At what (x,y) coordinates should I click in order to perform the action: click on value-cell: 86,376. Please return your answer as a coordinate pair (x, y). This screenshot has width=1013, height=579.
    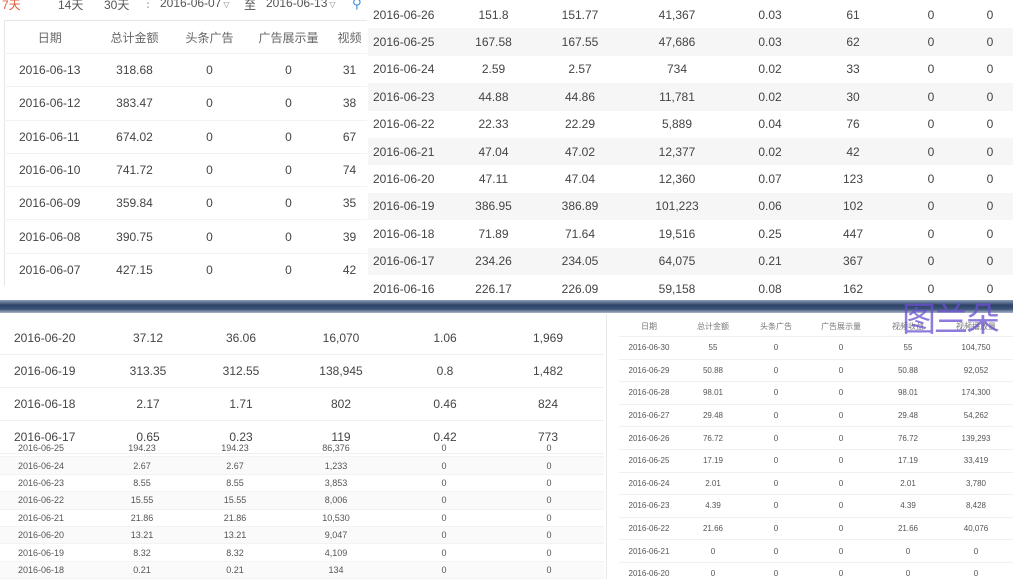
    Looking at the image, I should click on (336, 449).